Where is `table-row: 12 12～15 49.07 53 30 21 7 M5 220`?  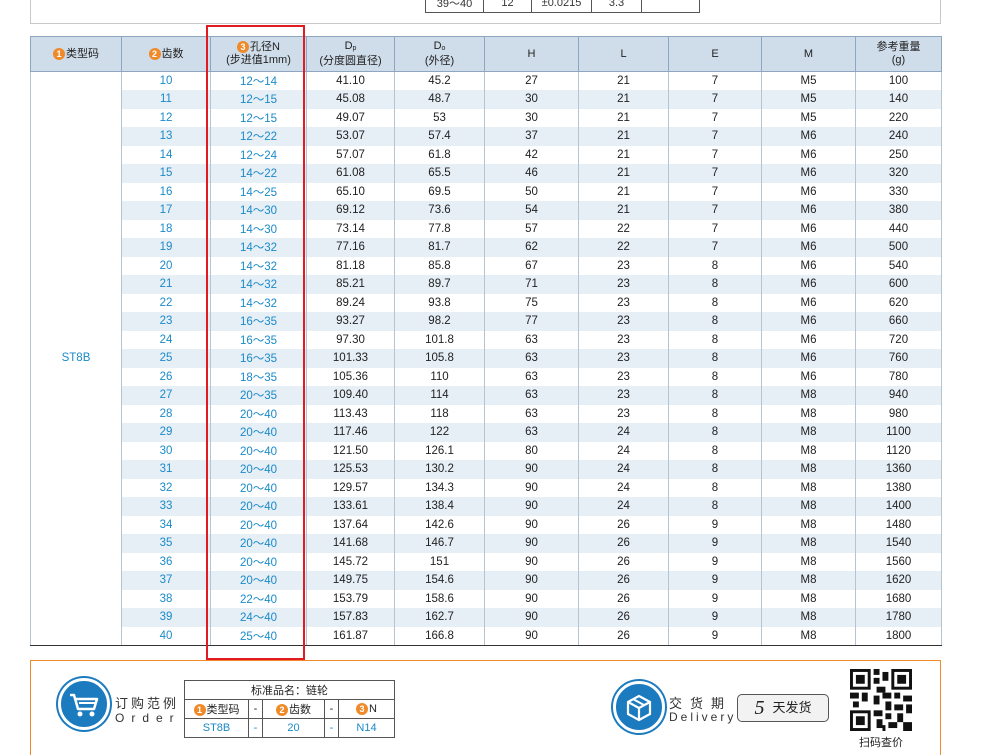 table-row: 12 12～15 49.07 53 30 21 7 M5 220 is located at coordinates (486, 117).